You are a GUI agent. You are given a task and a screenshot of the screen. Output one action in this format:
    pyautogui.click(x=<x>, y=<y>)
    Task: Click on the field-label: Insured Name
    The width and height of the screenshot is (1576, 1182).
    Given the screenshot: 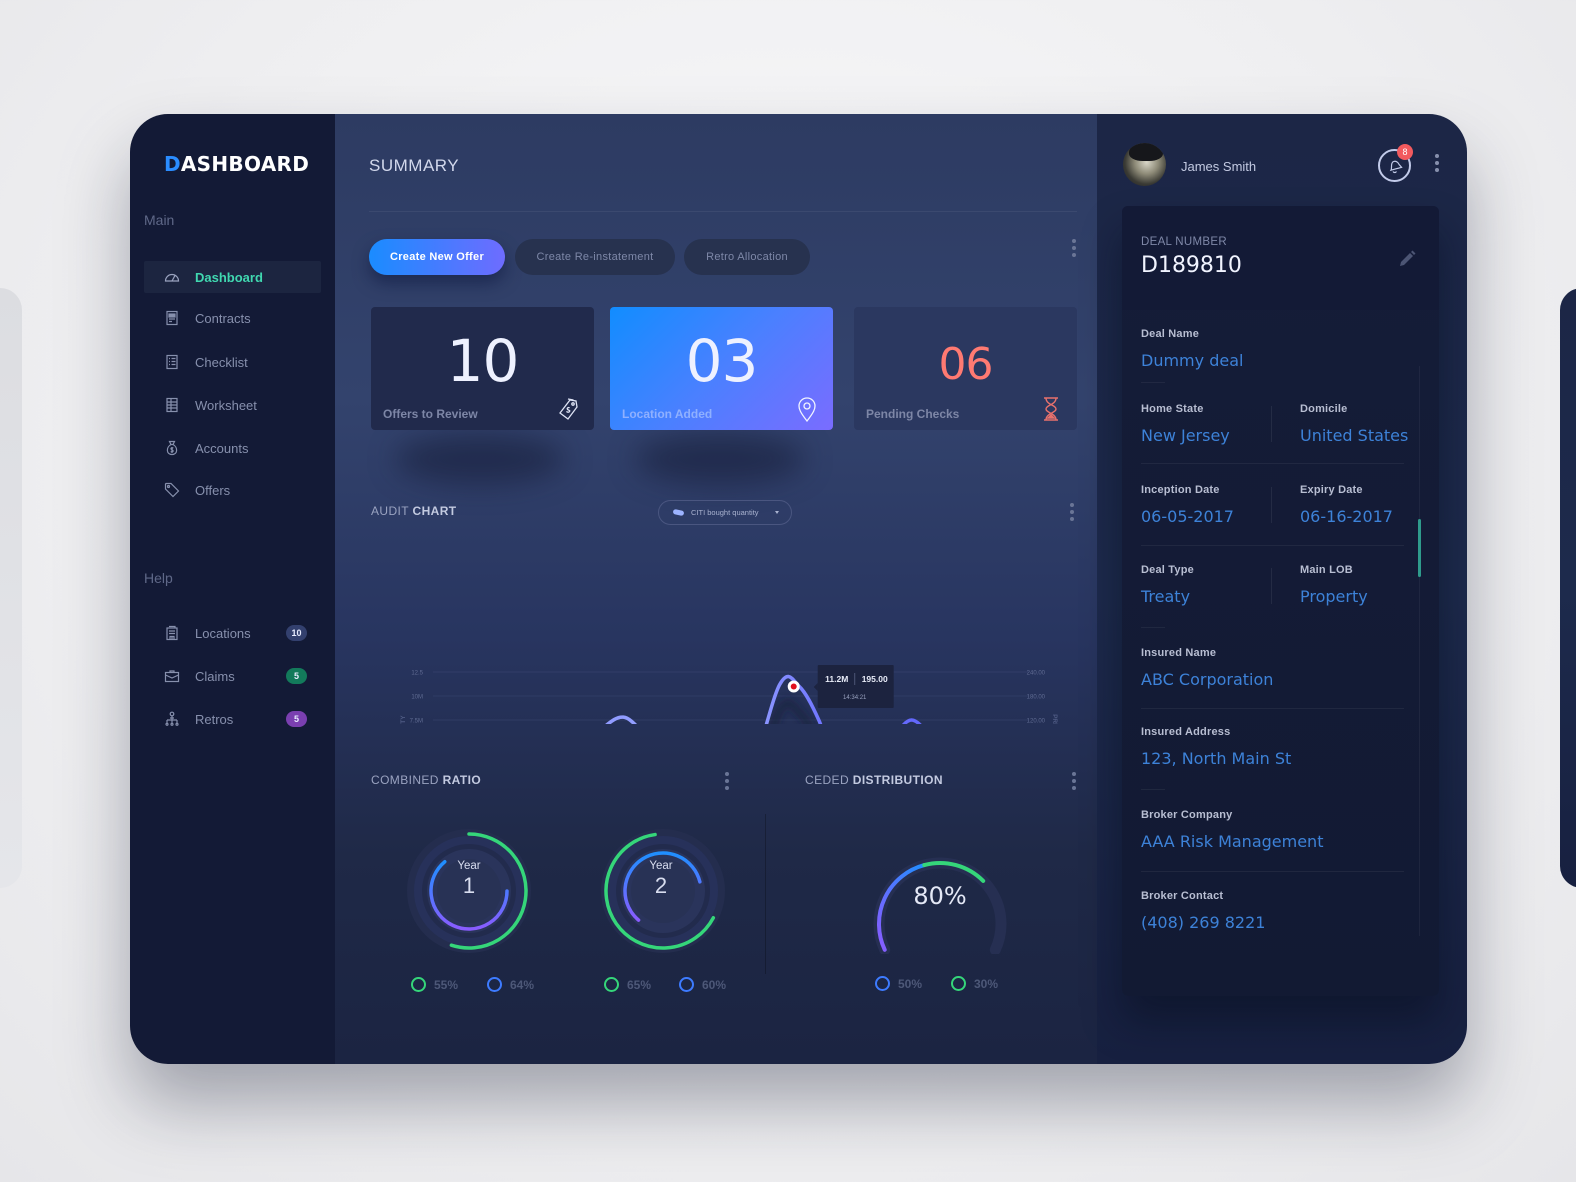 What is the action you would take?
    pyautogui.click(x=1179, y=653)
    